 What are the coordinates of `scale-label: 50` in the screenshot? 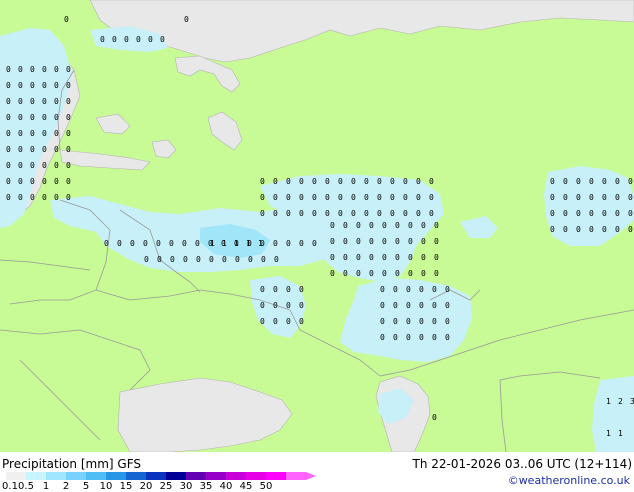 It's located at (266, 486).